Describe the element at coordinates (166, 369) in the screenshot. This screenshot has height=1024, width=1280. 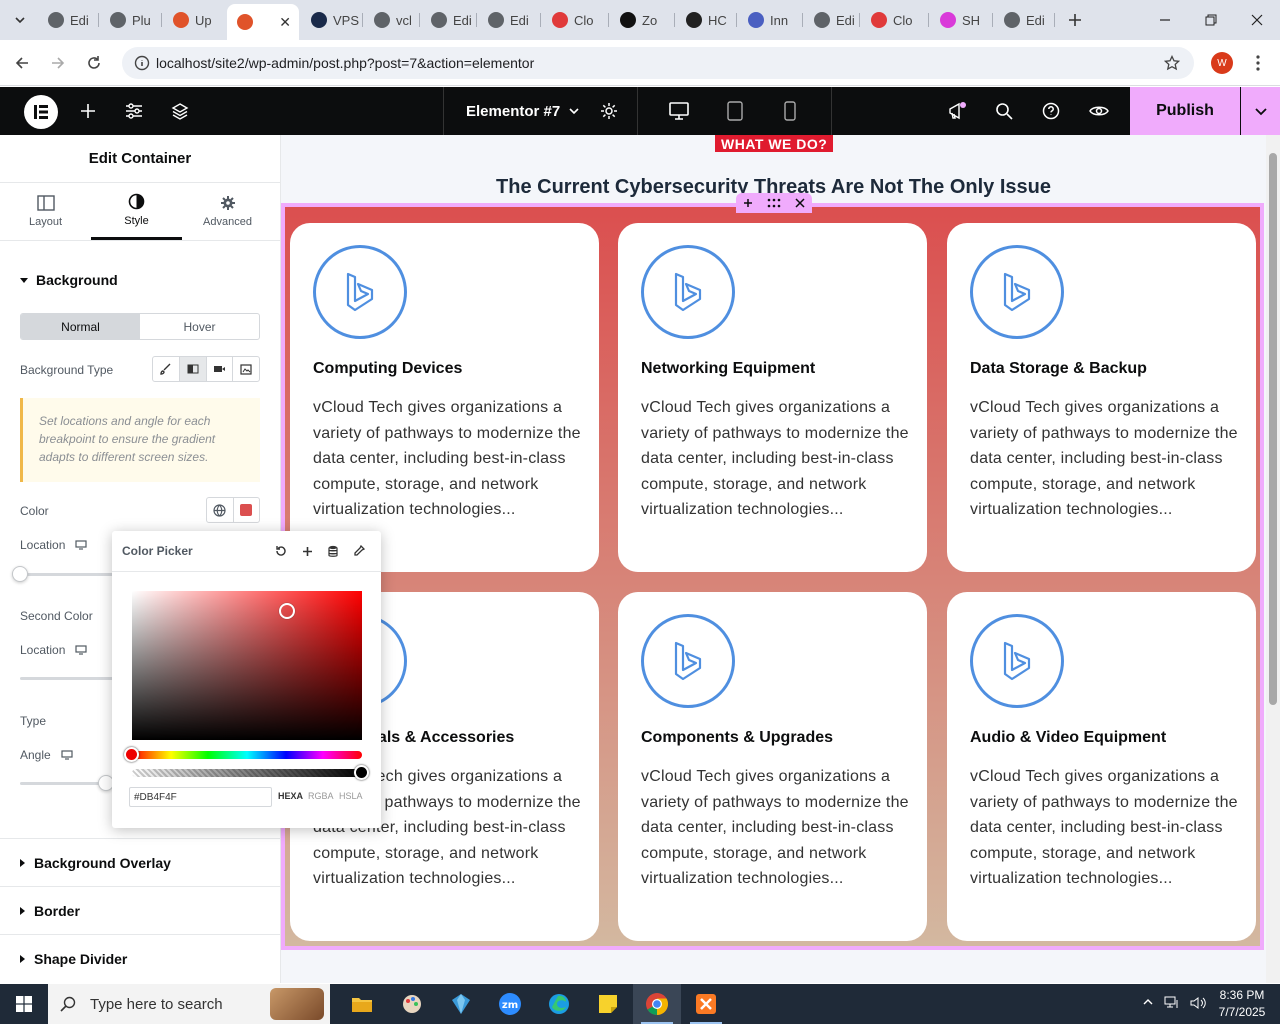
I see `classic-type-button` at that location.